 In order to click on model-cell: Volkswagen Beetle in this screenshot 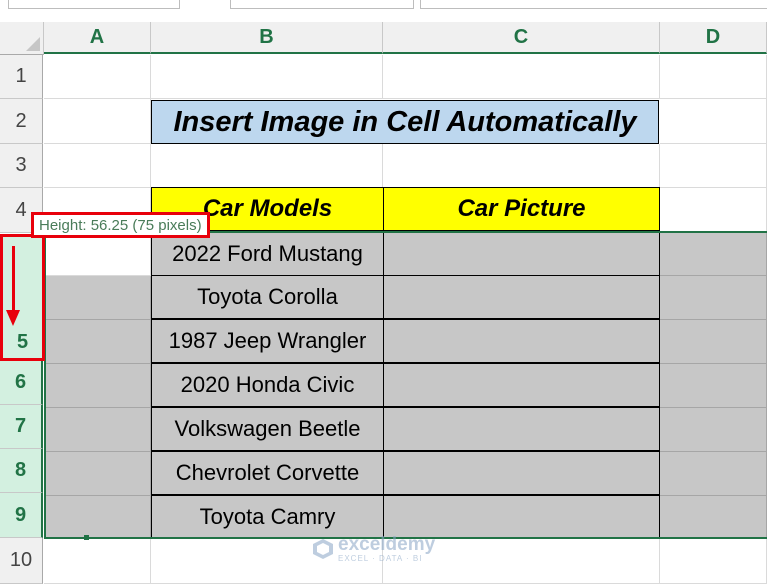, I will do `click(267, 429)`.